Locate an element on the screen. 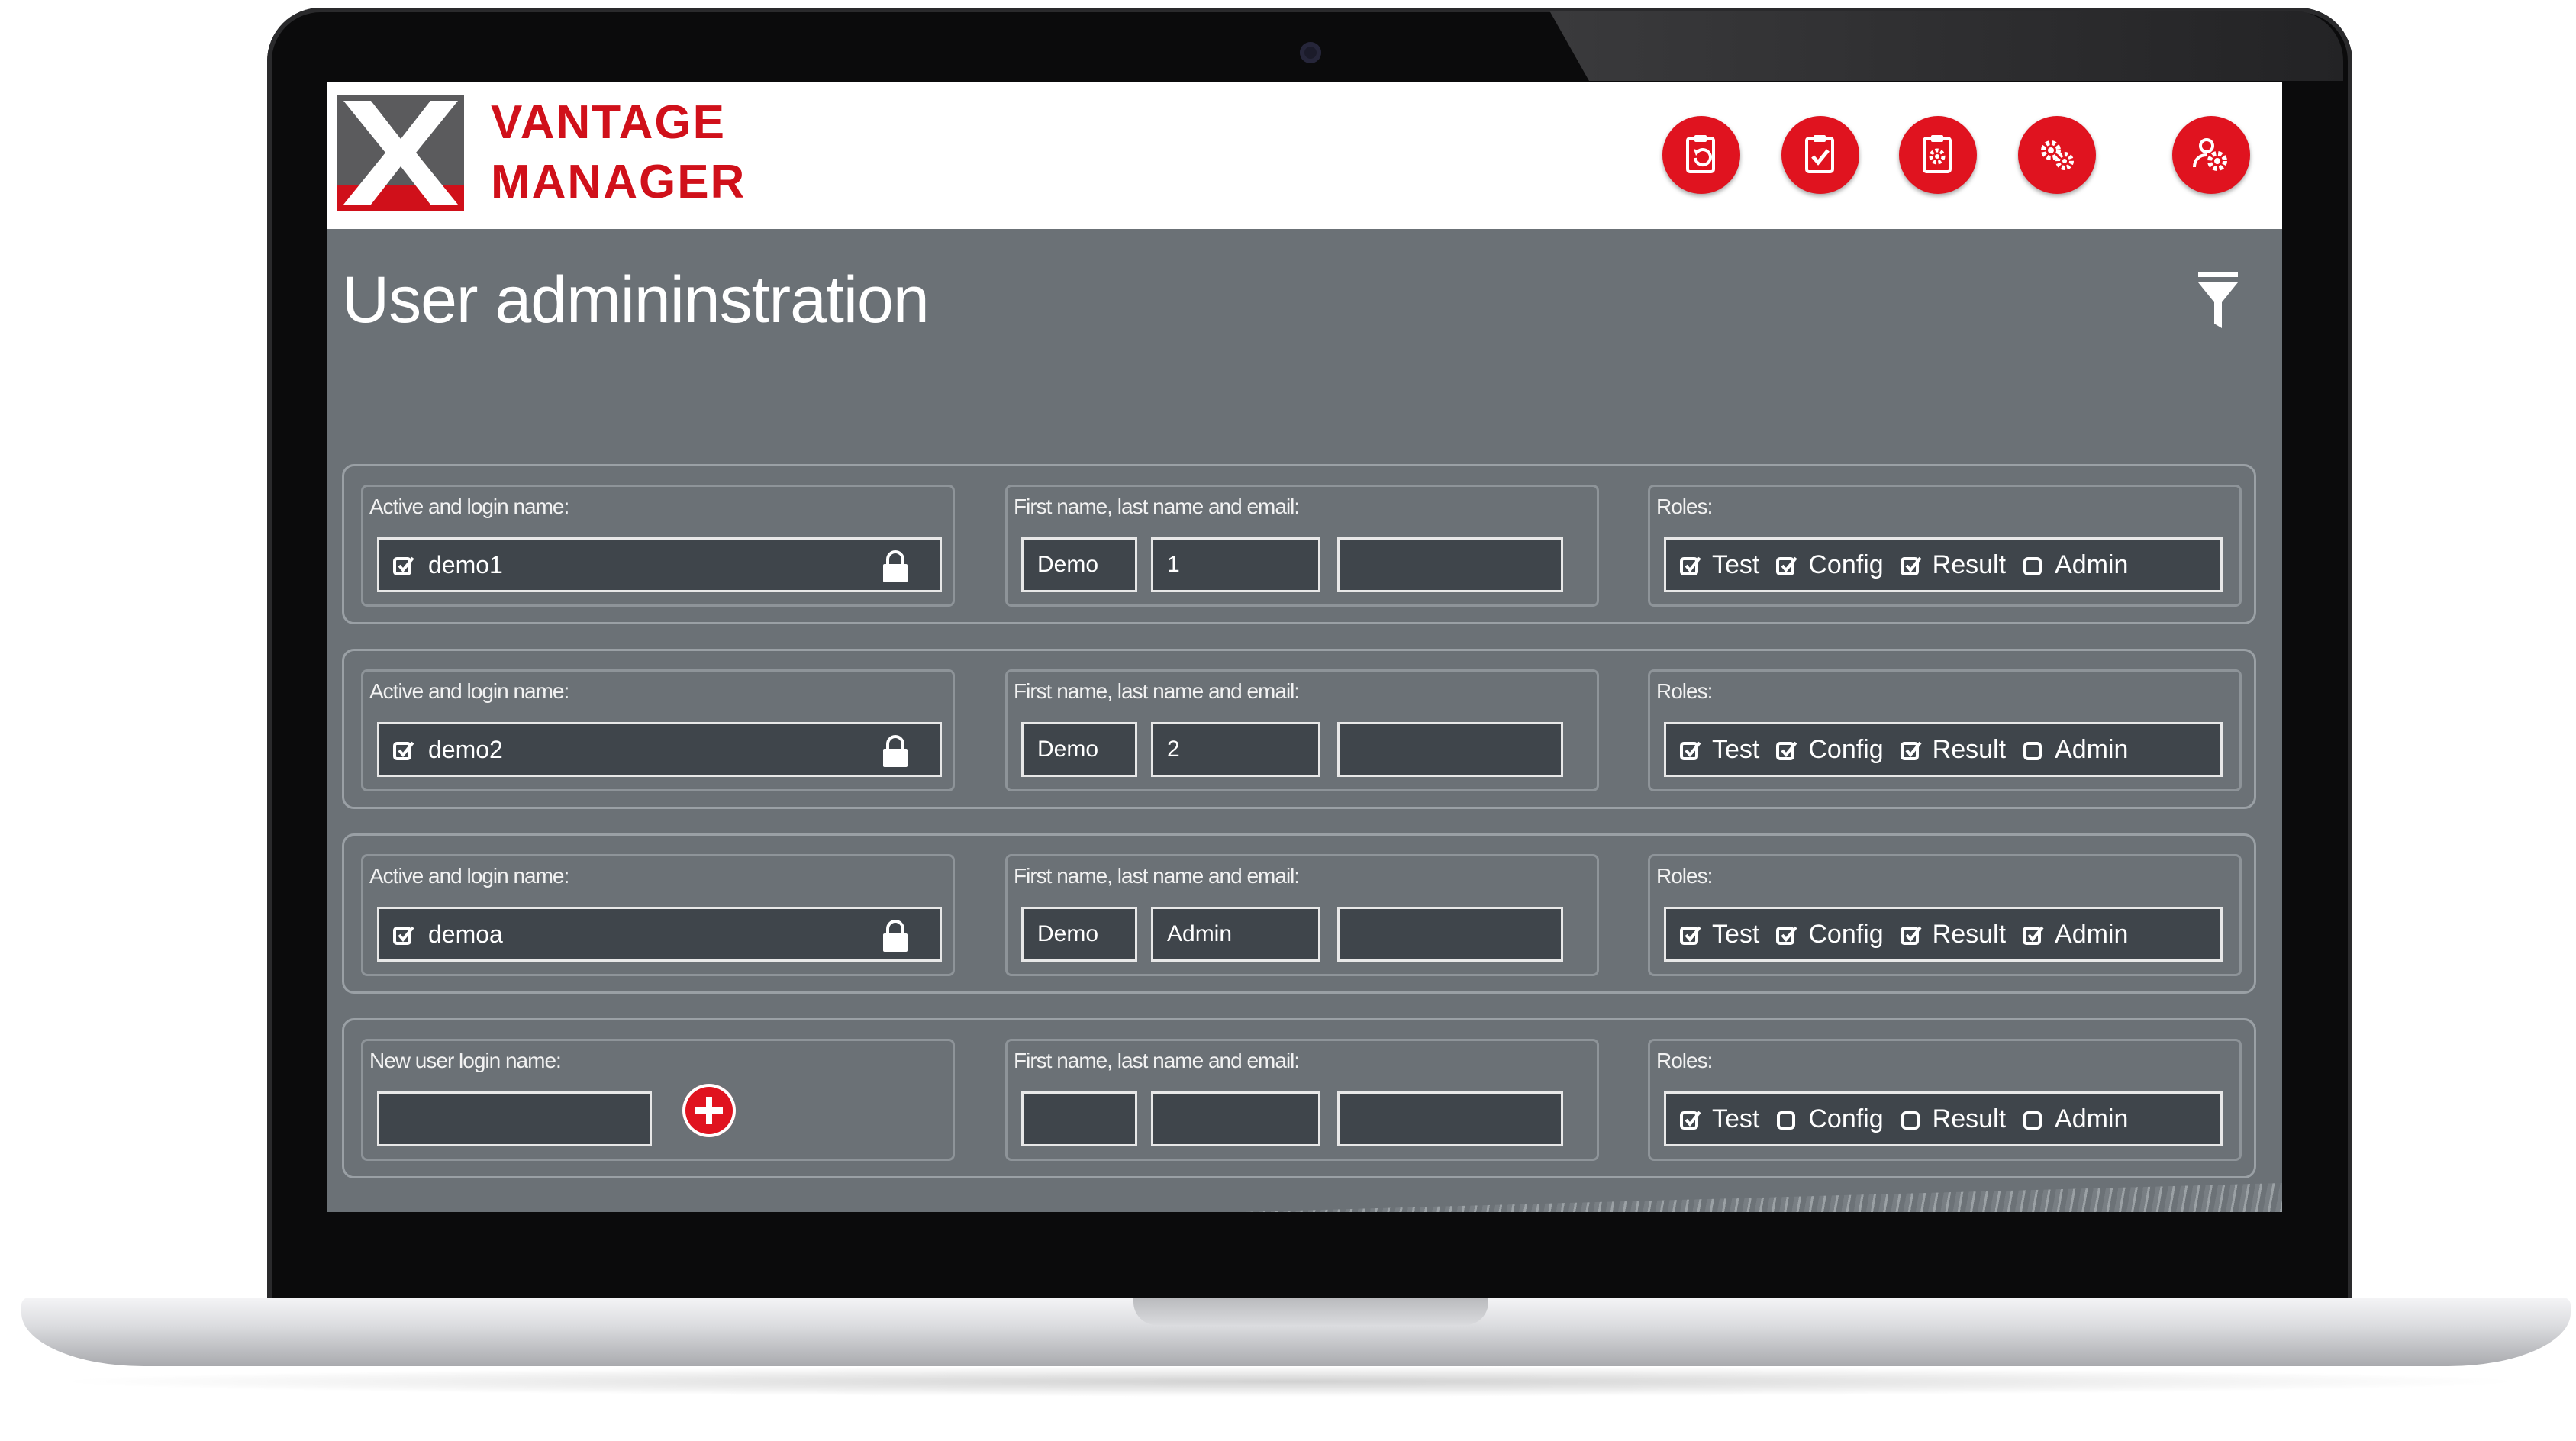 The width and height of the screenshot is (2576, 1441). gears-icon is located at coordinates (2057, 155).